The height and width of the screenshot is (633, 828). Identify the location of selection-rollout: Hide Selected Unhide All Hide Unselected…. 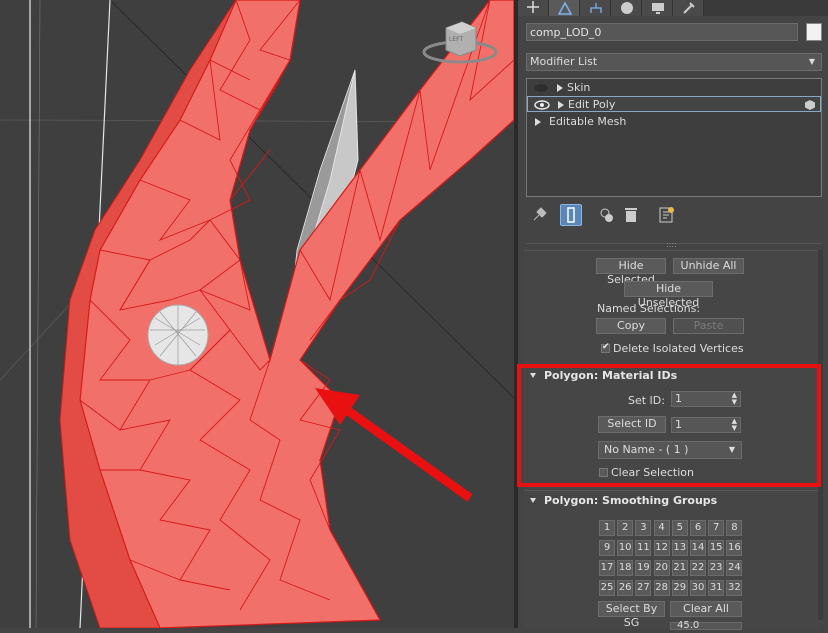
(673, 306).